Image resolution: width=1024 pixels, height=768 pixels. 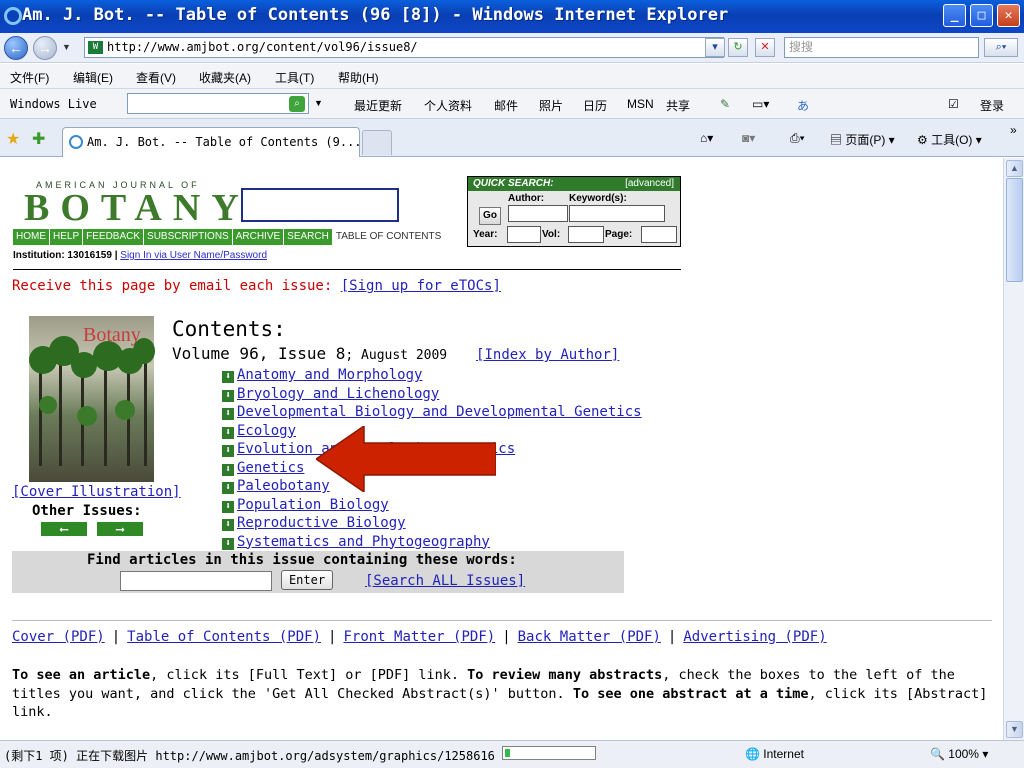 I want to click on menu-file: 文件(F), so click(x=29, y=77).